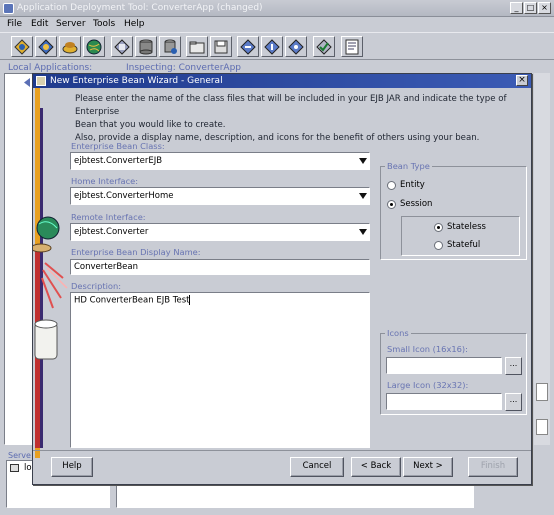 The image size is (554, 515). I want to click on menu-file: File, so click(14, 24).